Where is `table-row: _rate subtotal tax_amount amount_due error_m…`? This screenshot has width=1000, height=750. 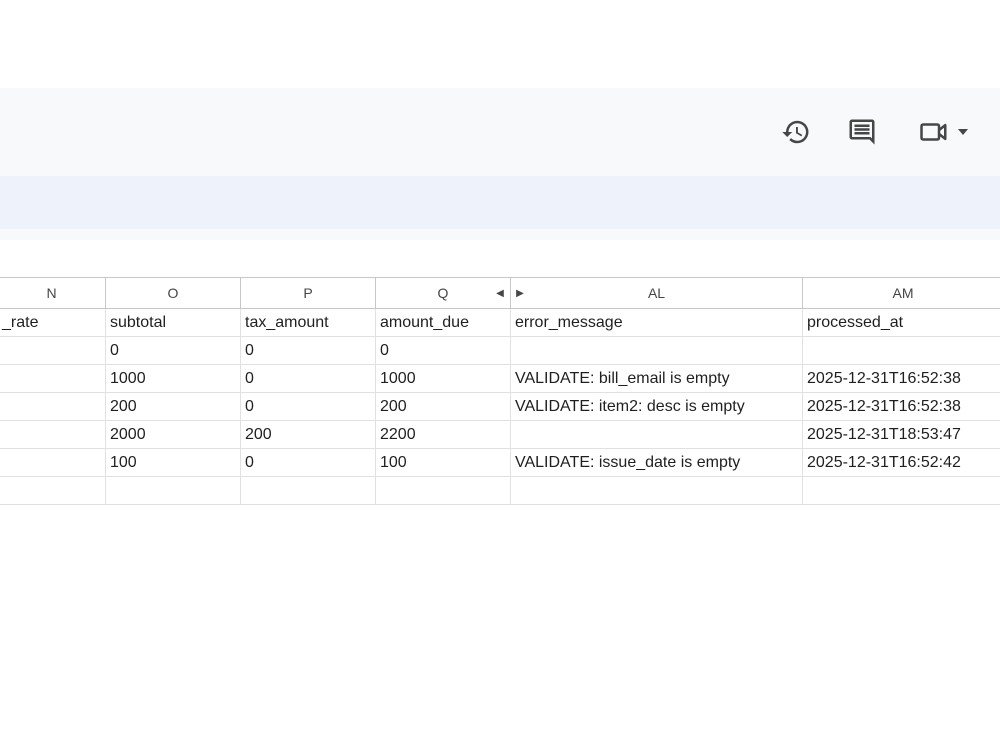
table-row: _rate subtotal tax_amount amount_due error_m… is located at coordinates (500, 323).